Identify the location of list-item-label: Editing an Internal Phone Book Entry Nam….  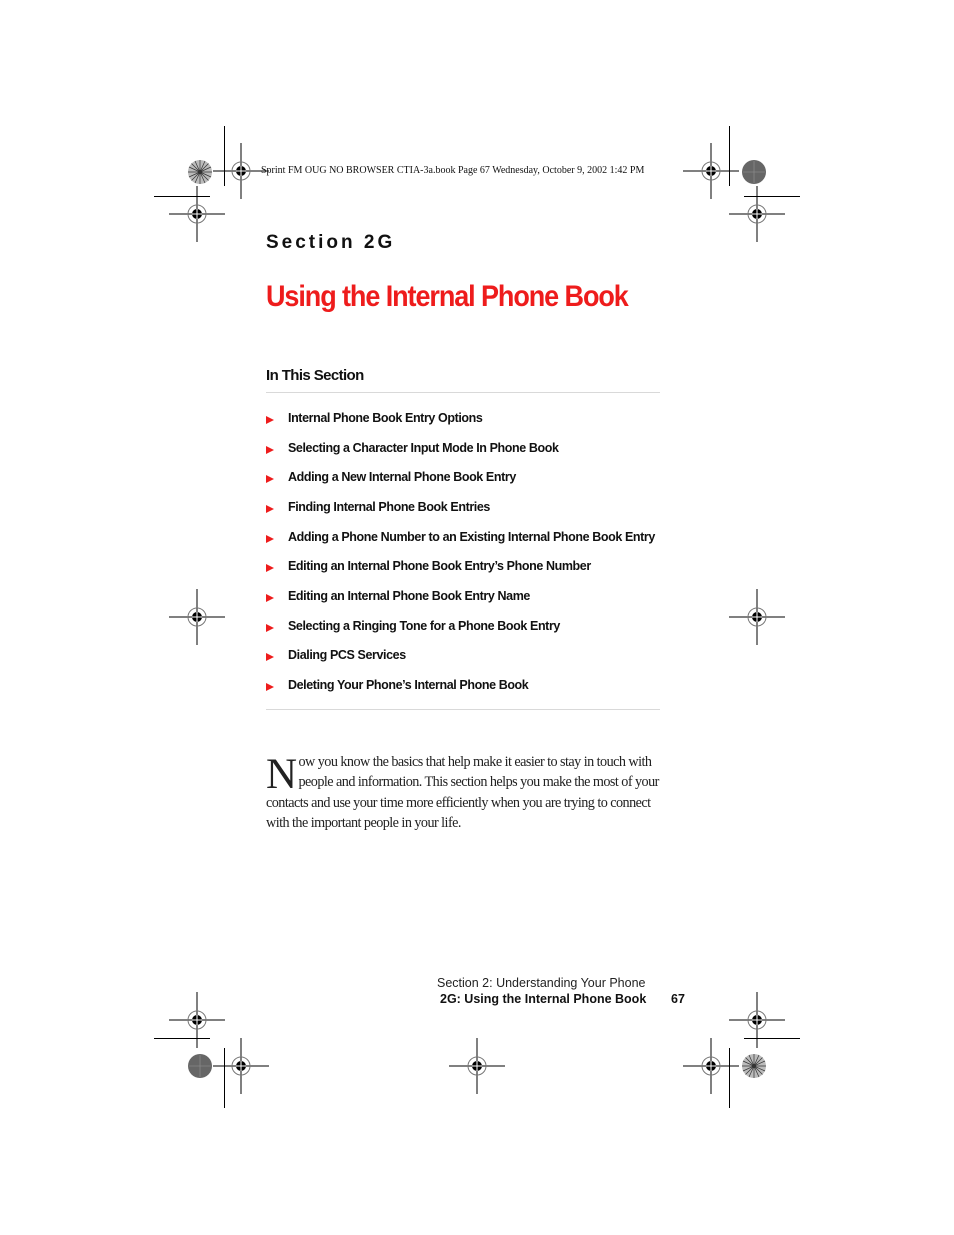
(409, 595).